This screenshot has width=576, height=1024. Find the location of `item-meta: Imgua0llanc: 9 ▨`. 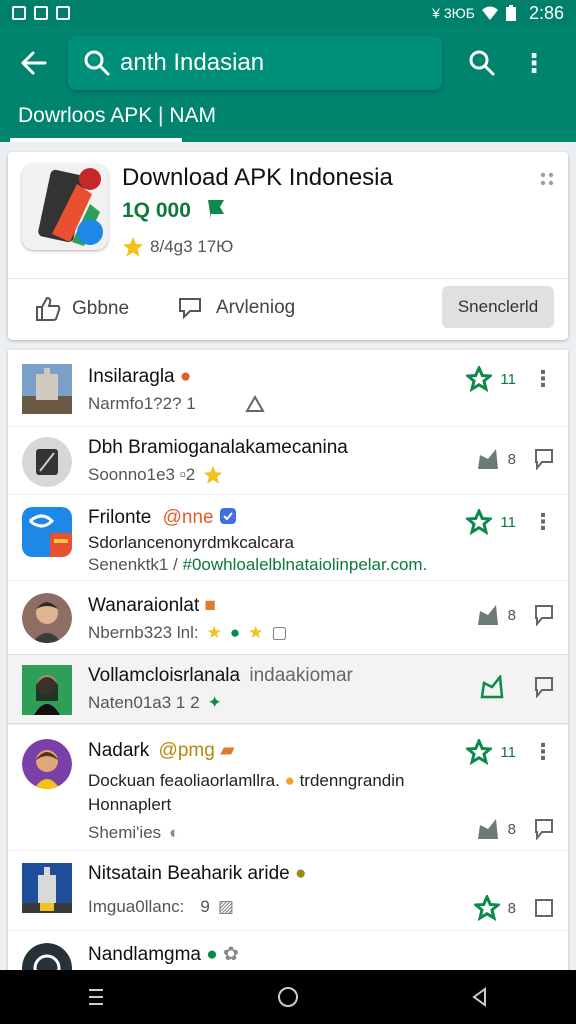

item-meta: Imgua0llanc: 9 ▨ is located at coordinates (161, 907).